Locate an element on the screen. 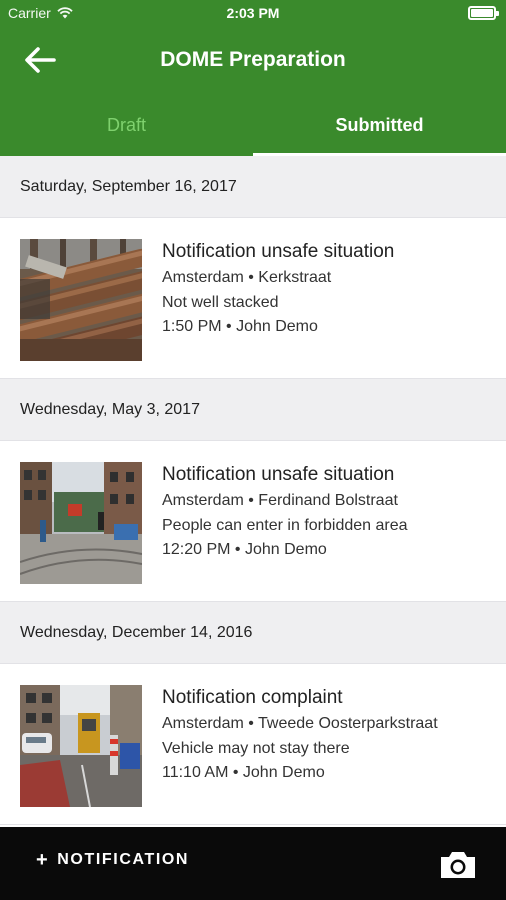 This screenshot has height=900, width=506. item-location: Amsterdam • Tweede Oosterparkstraat is located at coordinates (300, 723).